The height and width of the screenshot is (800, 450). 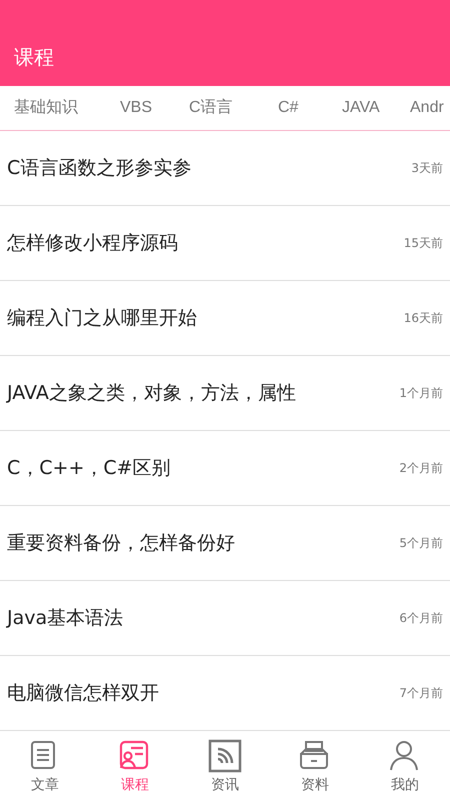 What do you see at coordinates (211, 108) in the screenshot?
I see `category-tab: C语言` at bounding box center [211, 108].